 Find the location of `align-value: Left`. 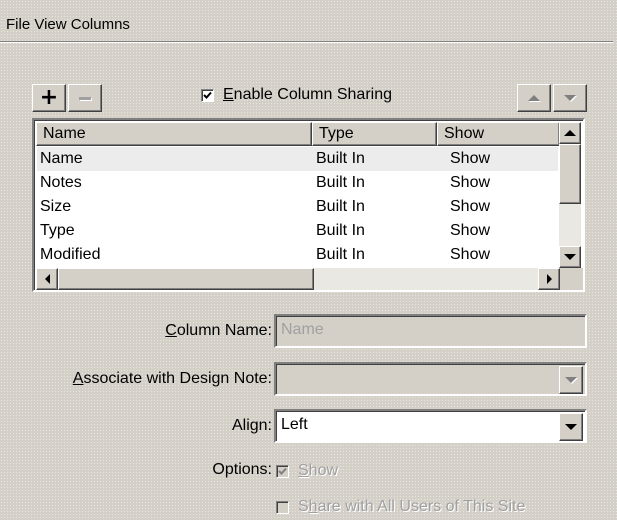

align-value: Left is located at coordinates (294, 424).